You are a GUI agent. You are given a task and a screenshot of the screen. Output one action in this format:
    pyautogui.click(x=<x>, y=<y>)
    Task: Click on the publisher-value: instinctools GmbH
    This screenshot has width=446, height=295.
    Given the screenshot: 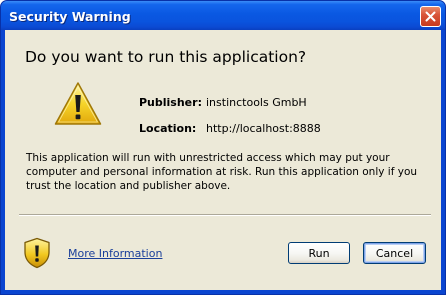 What is the action you would take?
    pyautogui.click(x=256, y=102)
    